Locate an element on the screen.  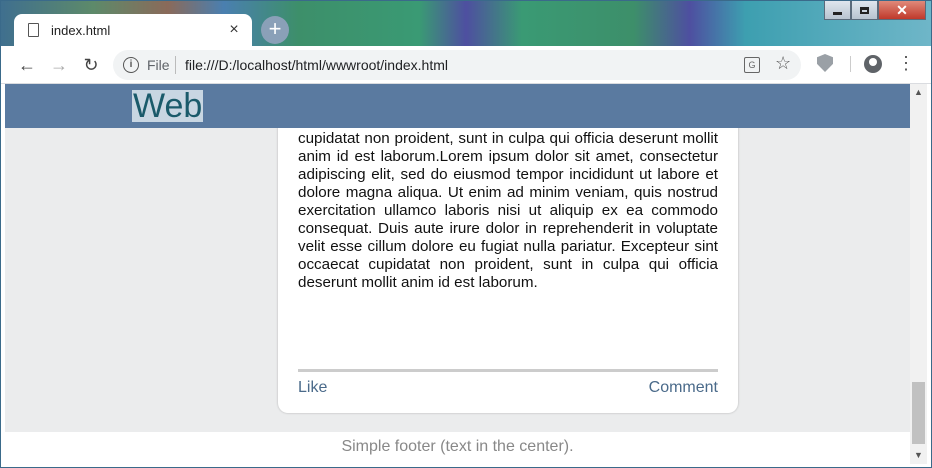
minimize-button is located at coordinates (837, 10).